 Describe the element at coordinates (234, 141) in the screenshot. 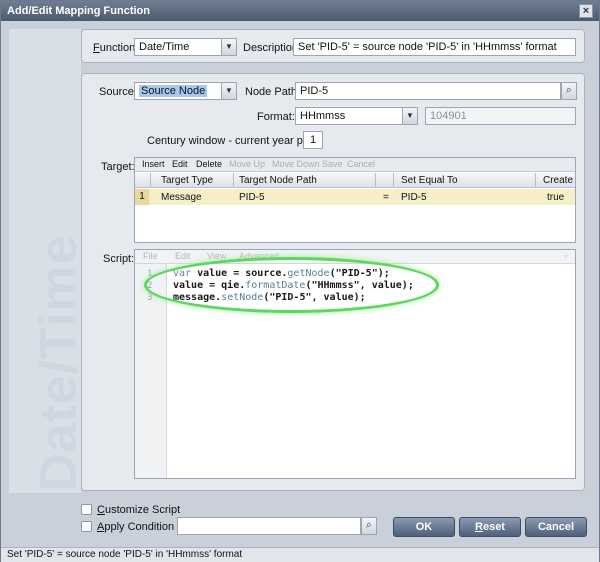

I see `century-window-label: Century window - current year plus:` at that location.